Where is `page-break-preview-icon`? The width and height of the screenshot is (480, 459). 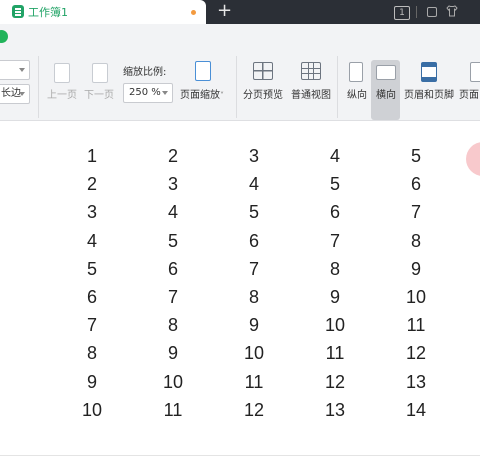 page-break-preview-icon is located at coordinates (263, 71).